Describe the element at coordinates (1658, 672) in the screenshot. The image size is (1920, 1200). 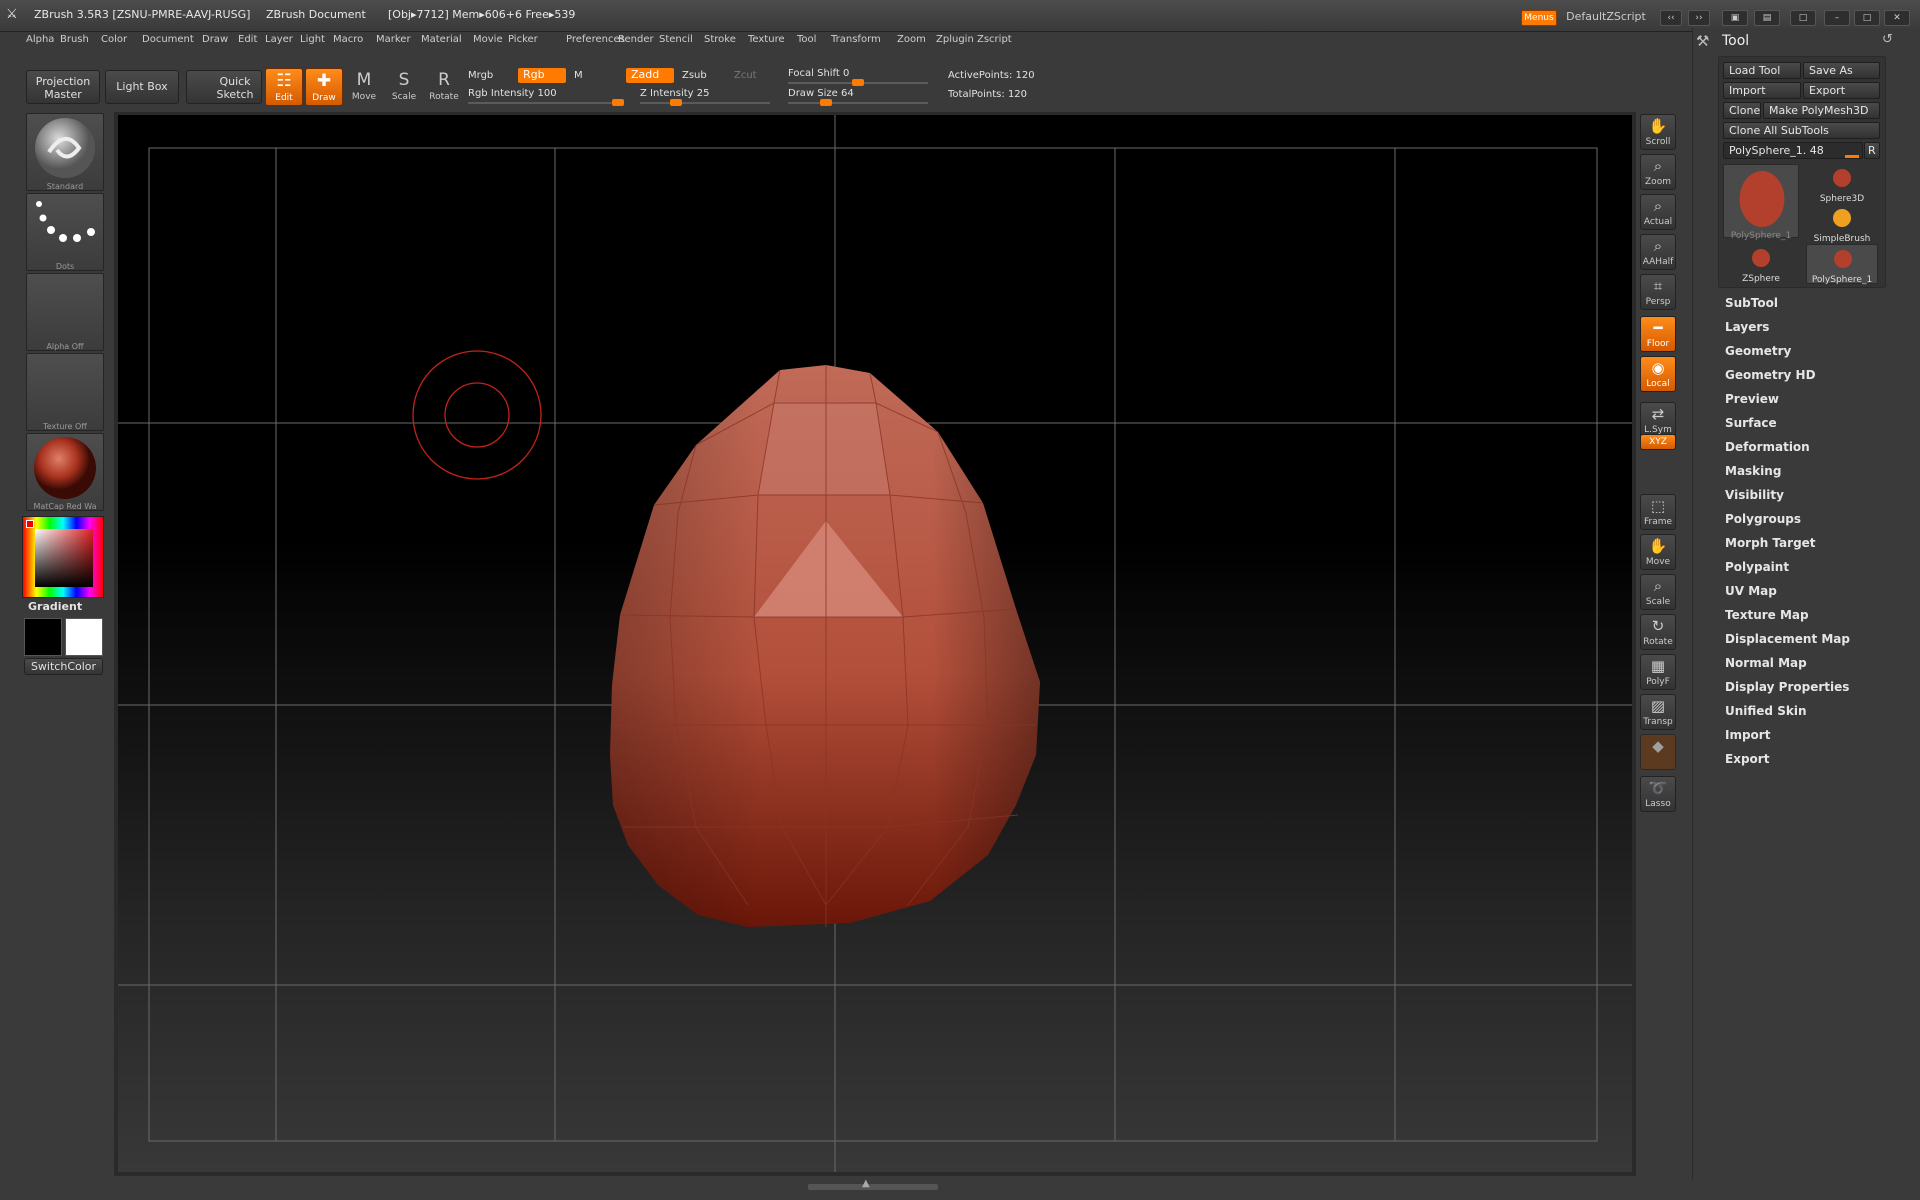
I see `polyf-button: ▦ PolyF` at that location.